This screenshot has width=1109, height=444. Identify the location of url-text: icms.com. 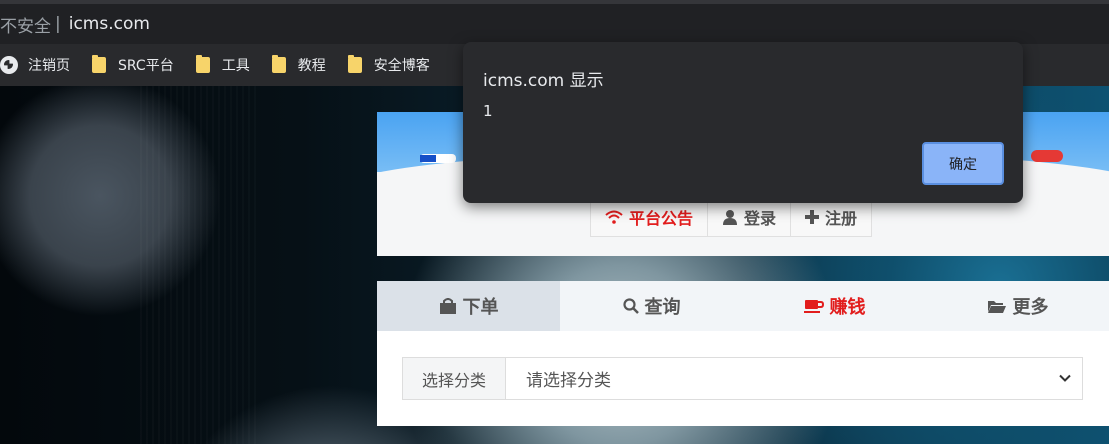
(109, 24).